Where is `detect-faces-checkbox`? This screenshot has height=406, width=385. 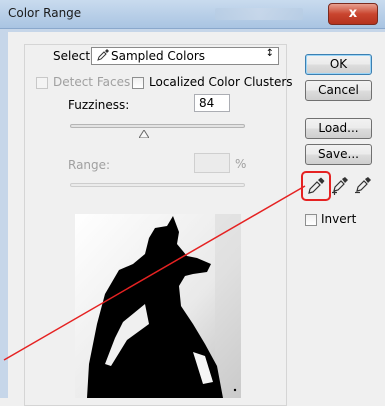
detect-faces-checkbox is located at coordinates (42, 83).